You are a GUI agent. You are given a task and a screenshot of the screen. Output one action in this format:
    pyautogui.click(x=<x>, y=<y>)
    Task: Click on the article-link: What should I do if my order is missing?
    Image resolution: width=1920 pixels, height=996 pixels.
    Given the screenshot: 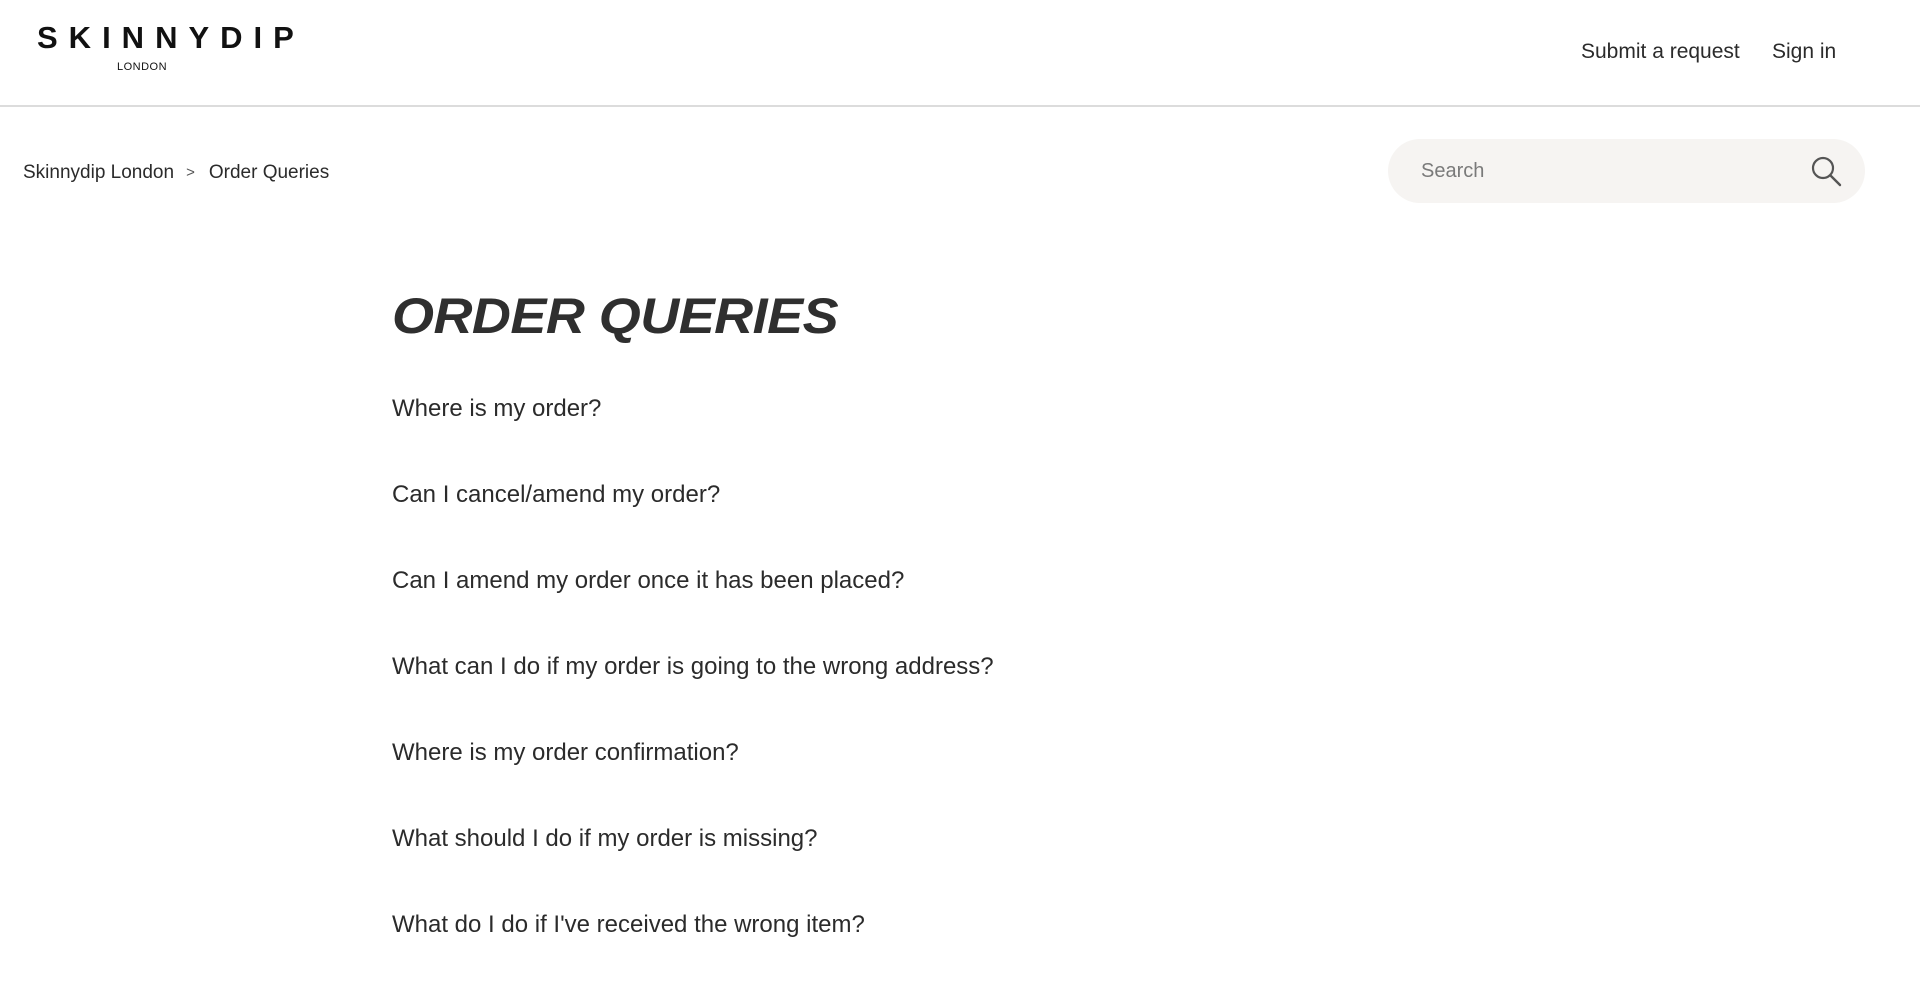 What is the action you would take?
    pyautogui.click(x=605, y=838)
    